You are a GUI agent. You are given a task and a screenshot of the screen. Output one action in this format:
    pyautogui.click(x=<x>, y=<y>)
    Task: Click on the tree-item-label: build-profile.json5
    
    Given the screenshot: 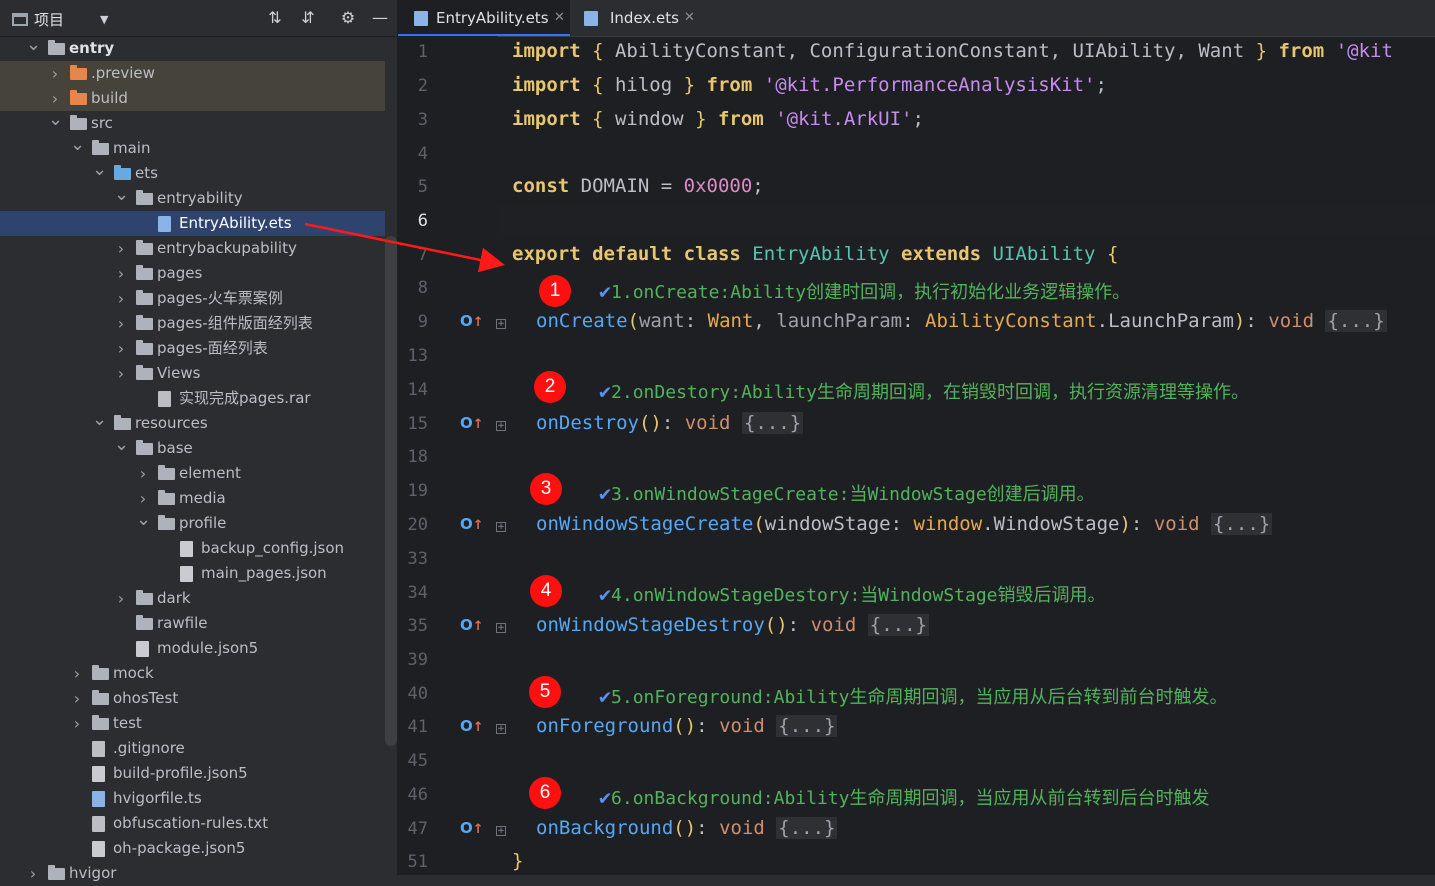 What is the action you would take?
    pyautogui.click(x=180, y=773)
    